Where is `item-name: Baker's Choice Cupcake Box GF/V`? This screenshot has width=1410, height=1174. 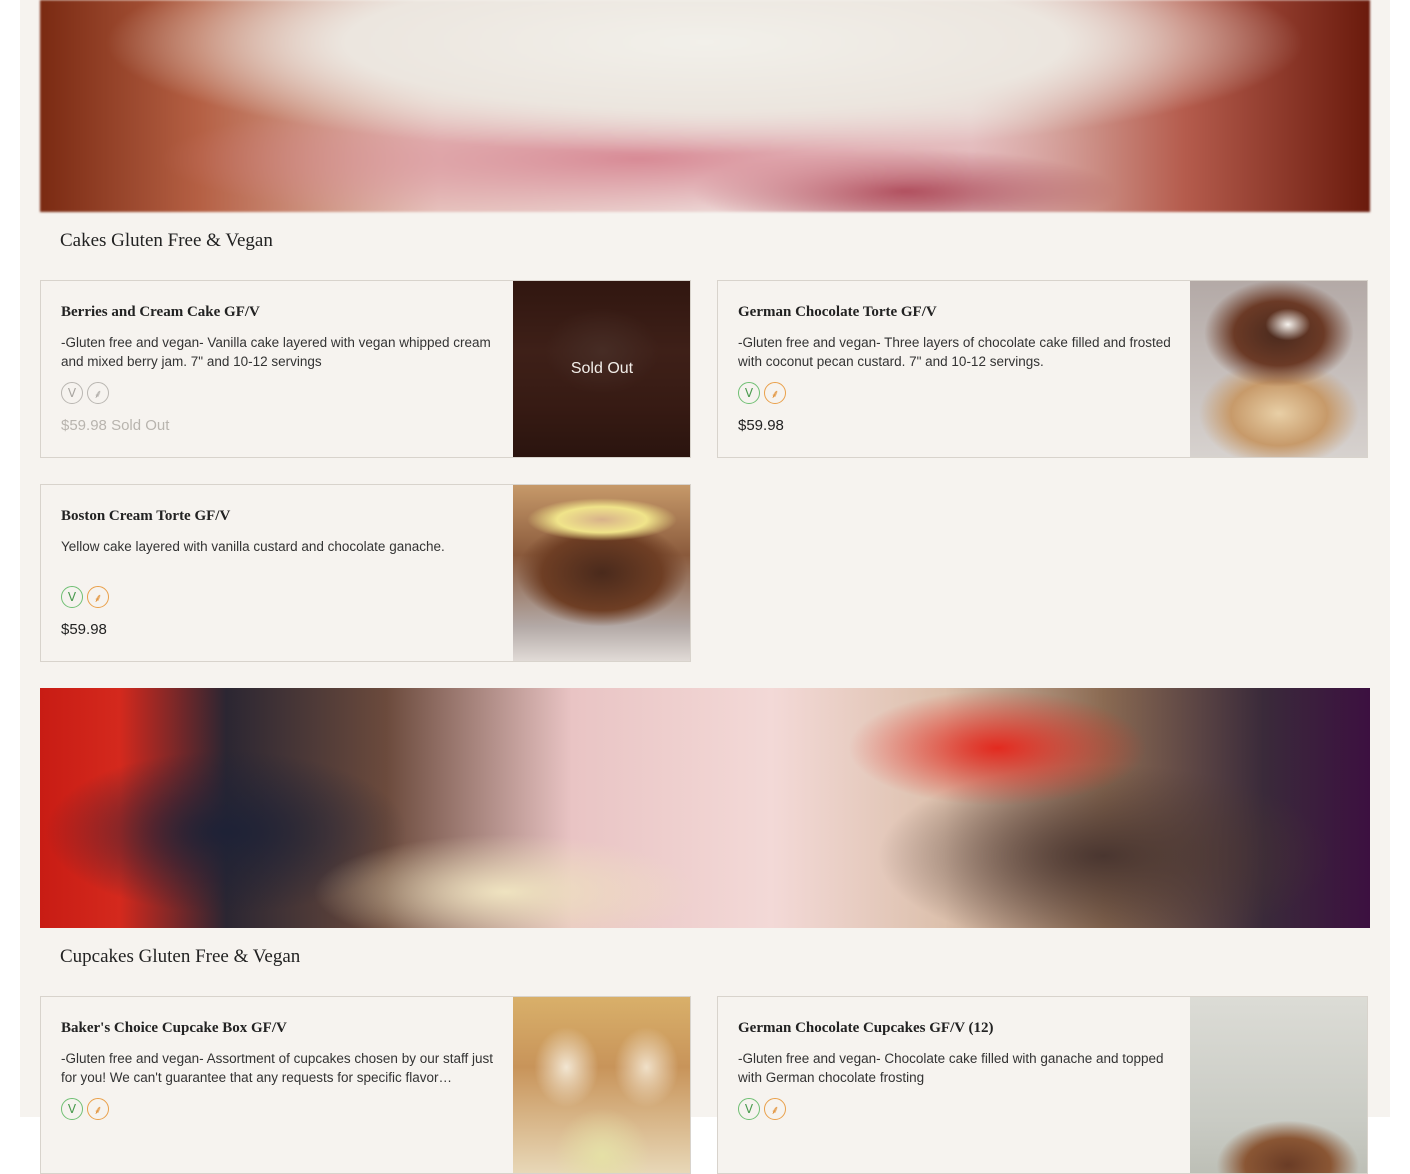 item-name: Baker's Choice Cupcake Box GF/V is located at coordinates (174, 1028).